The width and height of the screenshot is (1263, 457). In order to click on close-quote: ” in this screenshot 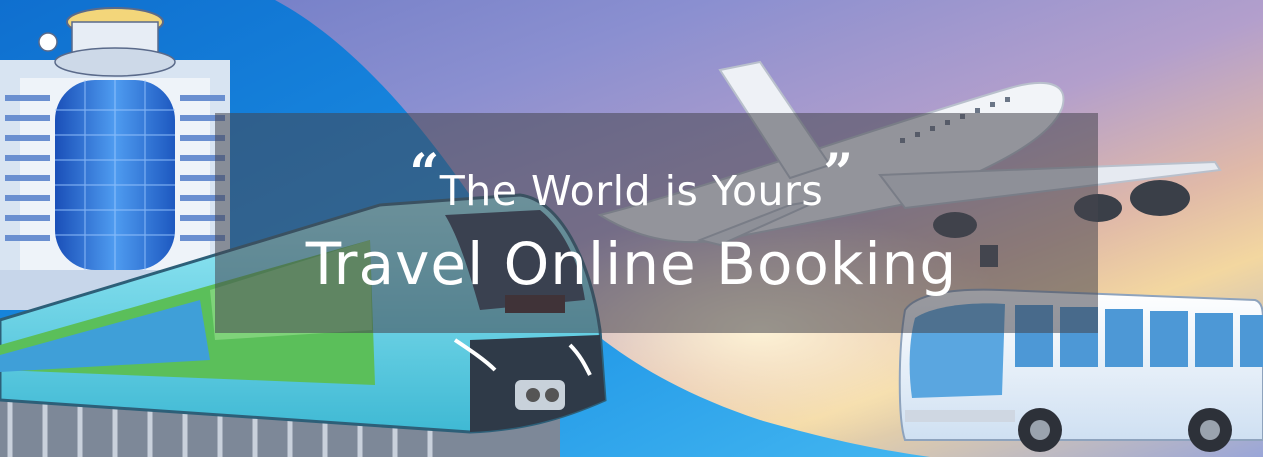, I will do `click(838, 173)`.